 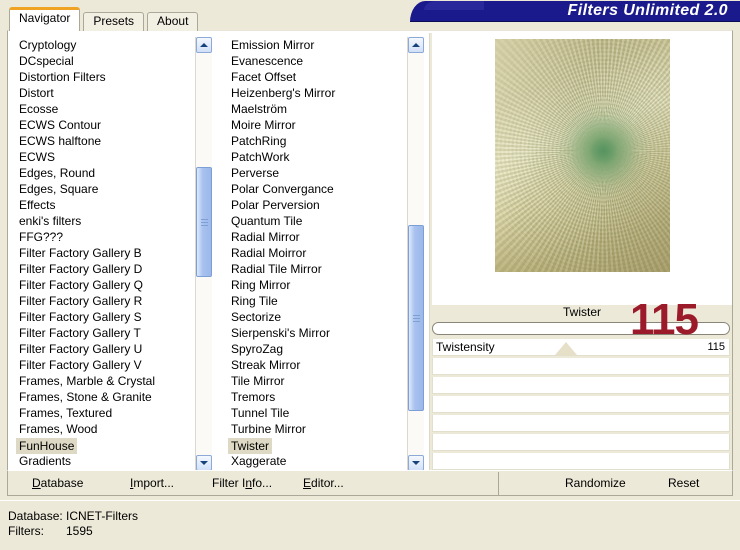 What do you see at coordinates (582, 312) in the screenshot?
I see `parameter-panel-title: Twister` at bounding box center [582, 312].